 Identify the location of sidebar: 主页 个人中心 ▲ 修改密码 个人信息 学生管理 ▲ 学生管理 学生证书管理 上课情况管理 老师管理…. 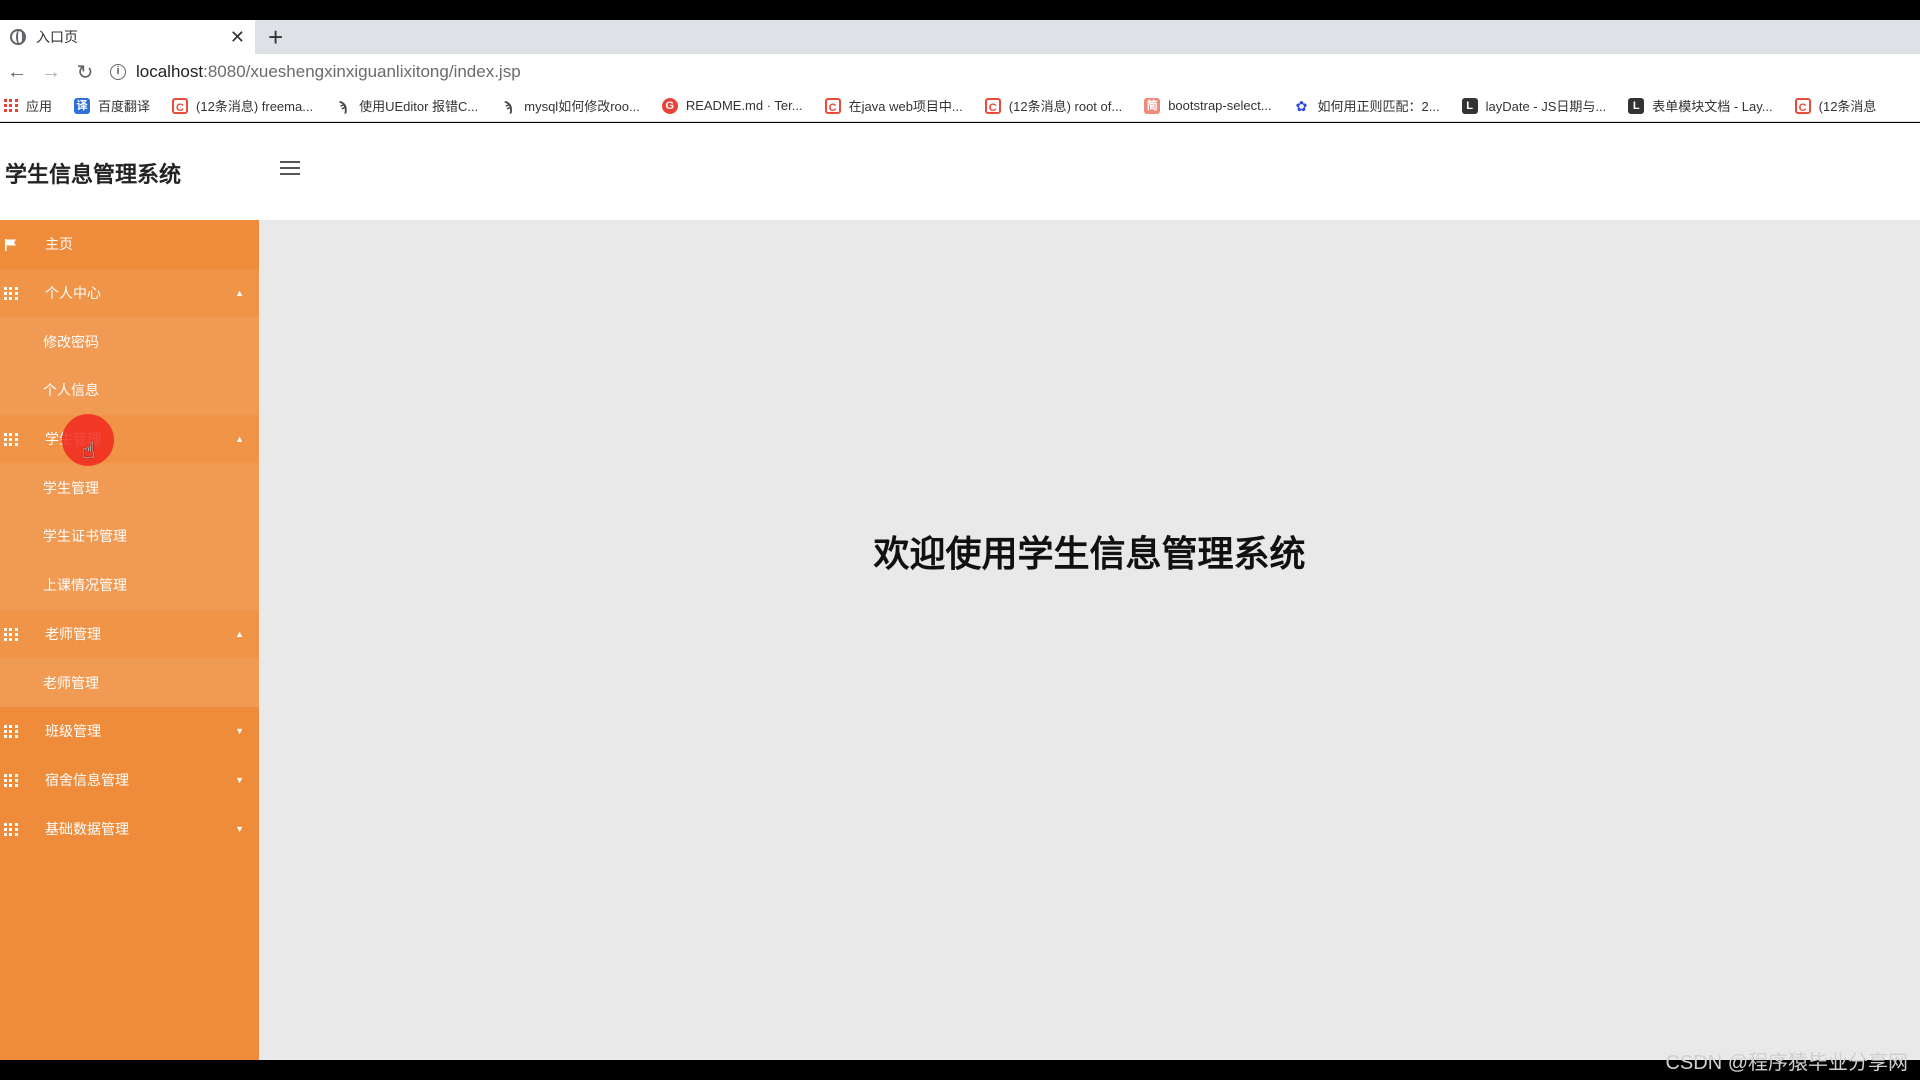
(129, 640).